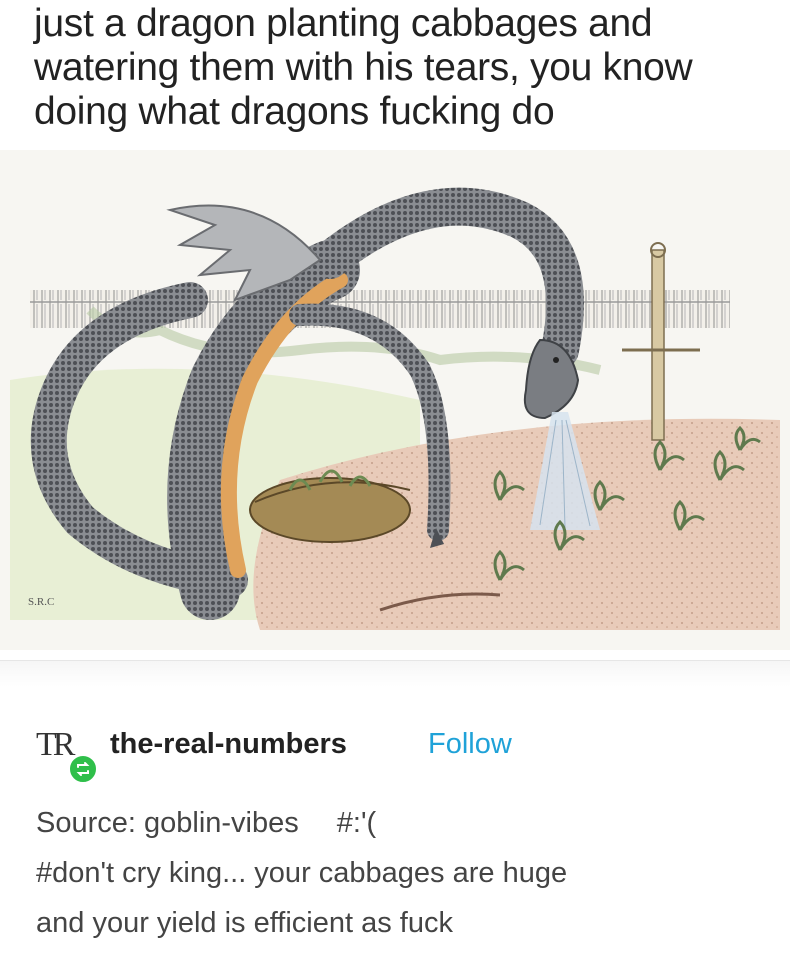  What do you see at coordinates (294, 111) in the screenshot?
I see `caption-line-3: doing what dragons fucking do` at bounding box center [294, 111].